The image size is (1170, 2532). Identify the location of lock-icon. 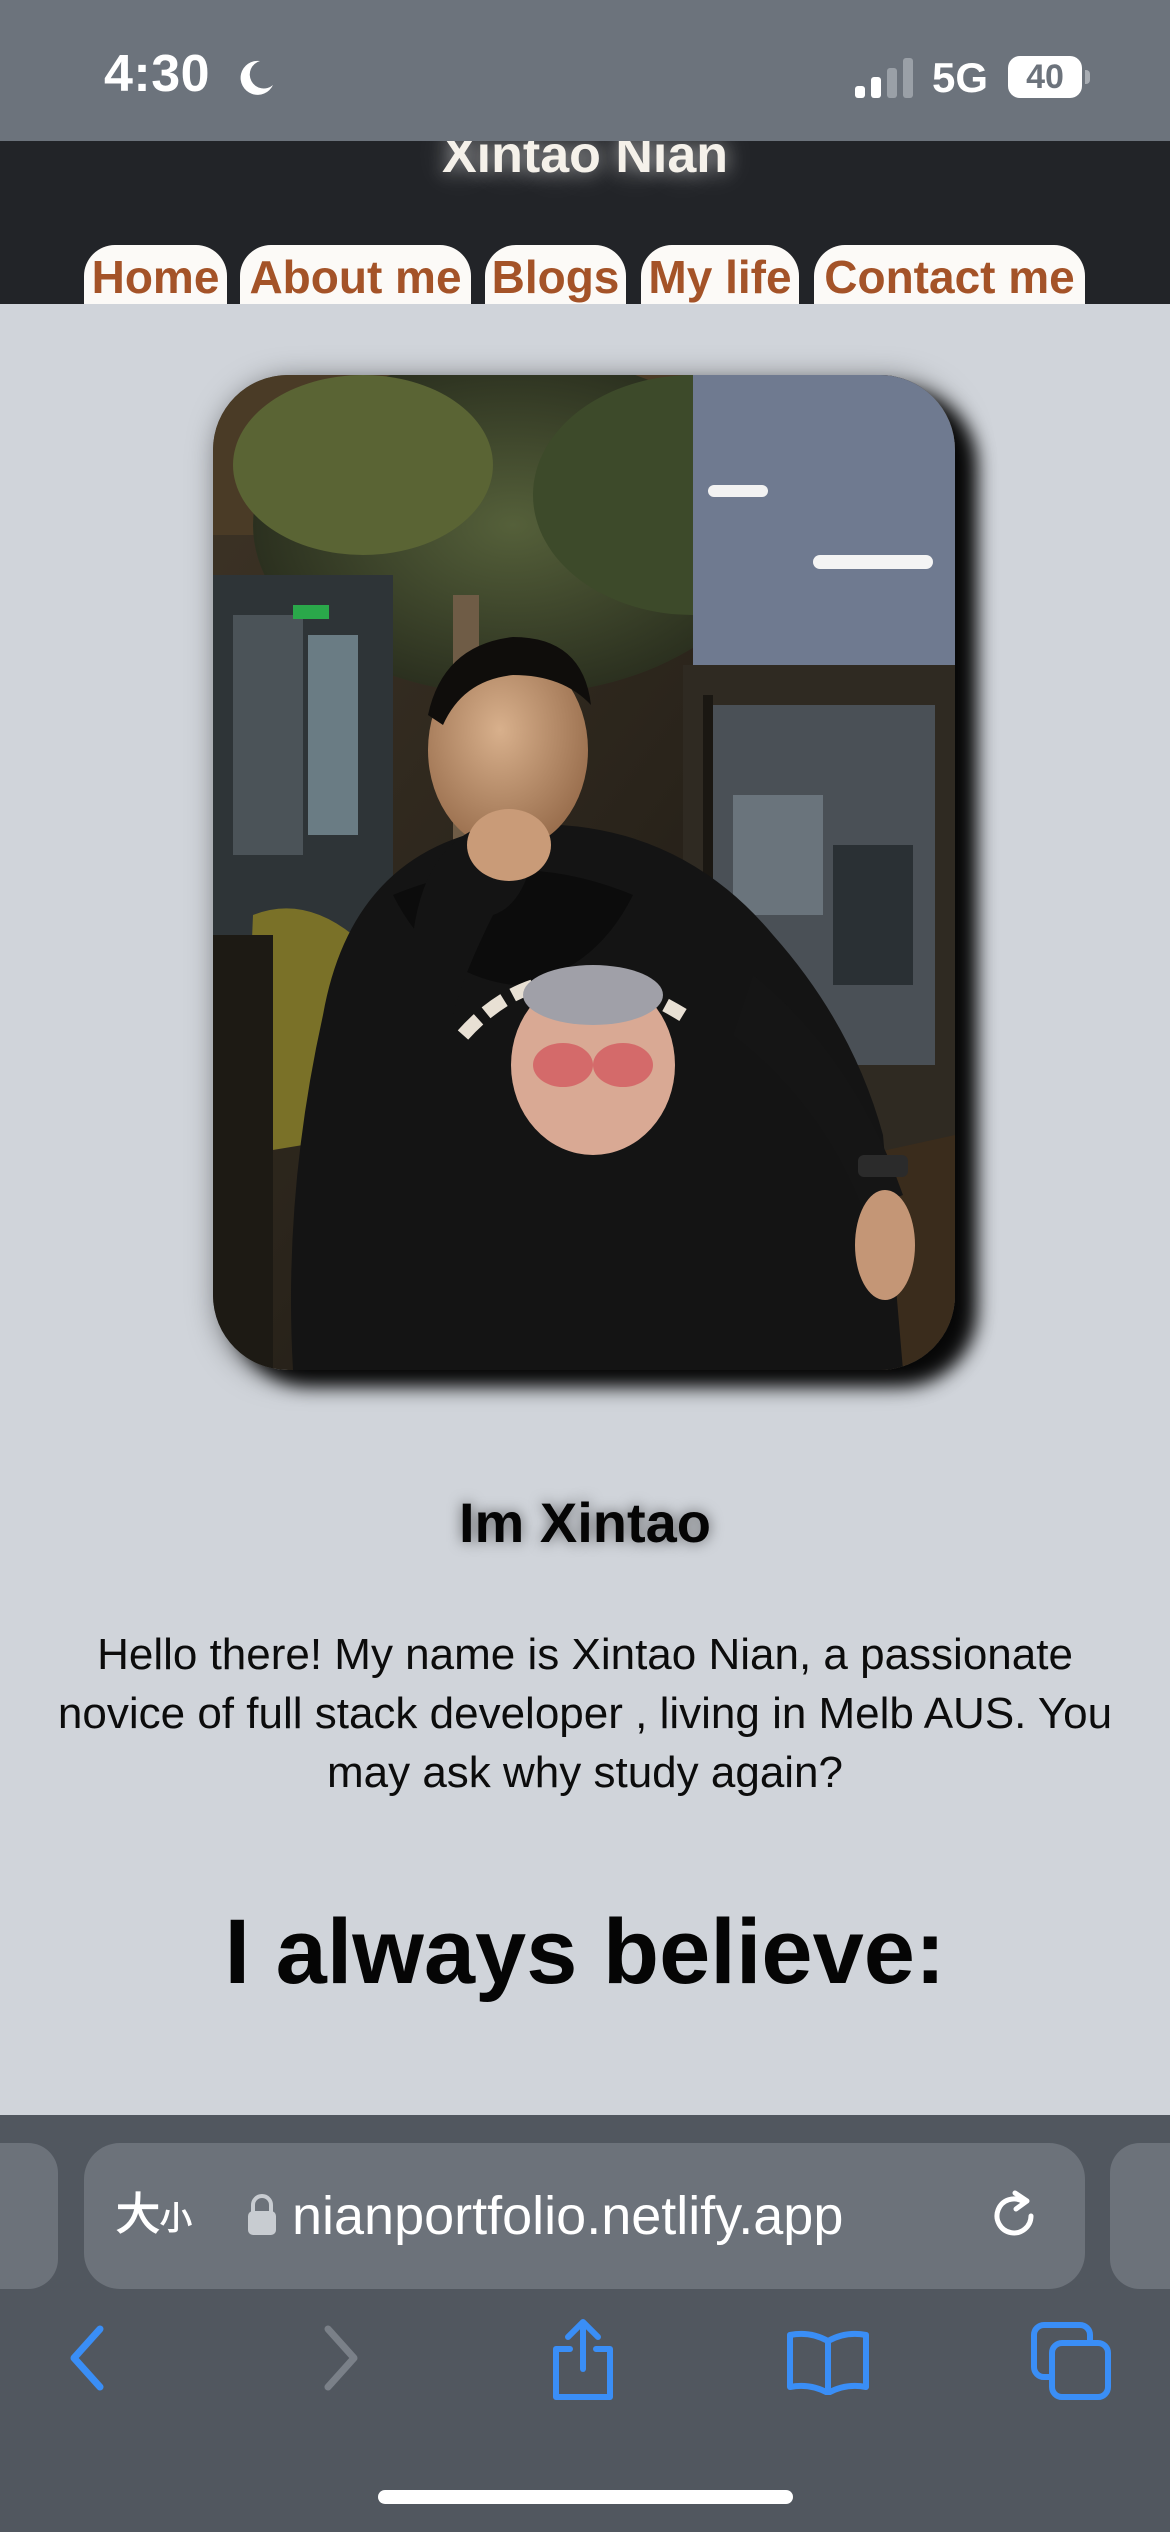
(262, 2214).